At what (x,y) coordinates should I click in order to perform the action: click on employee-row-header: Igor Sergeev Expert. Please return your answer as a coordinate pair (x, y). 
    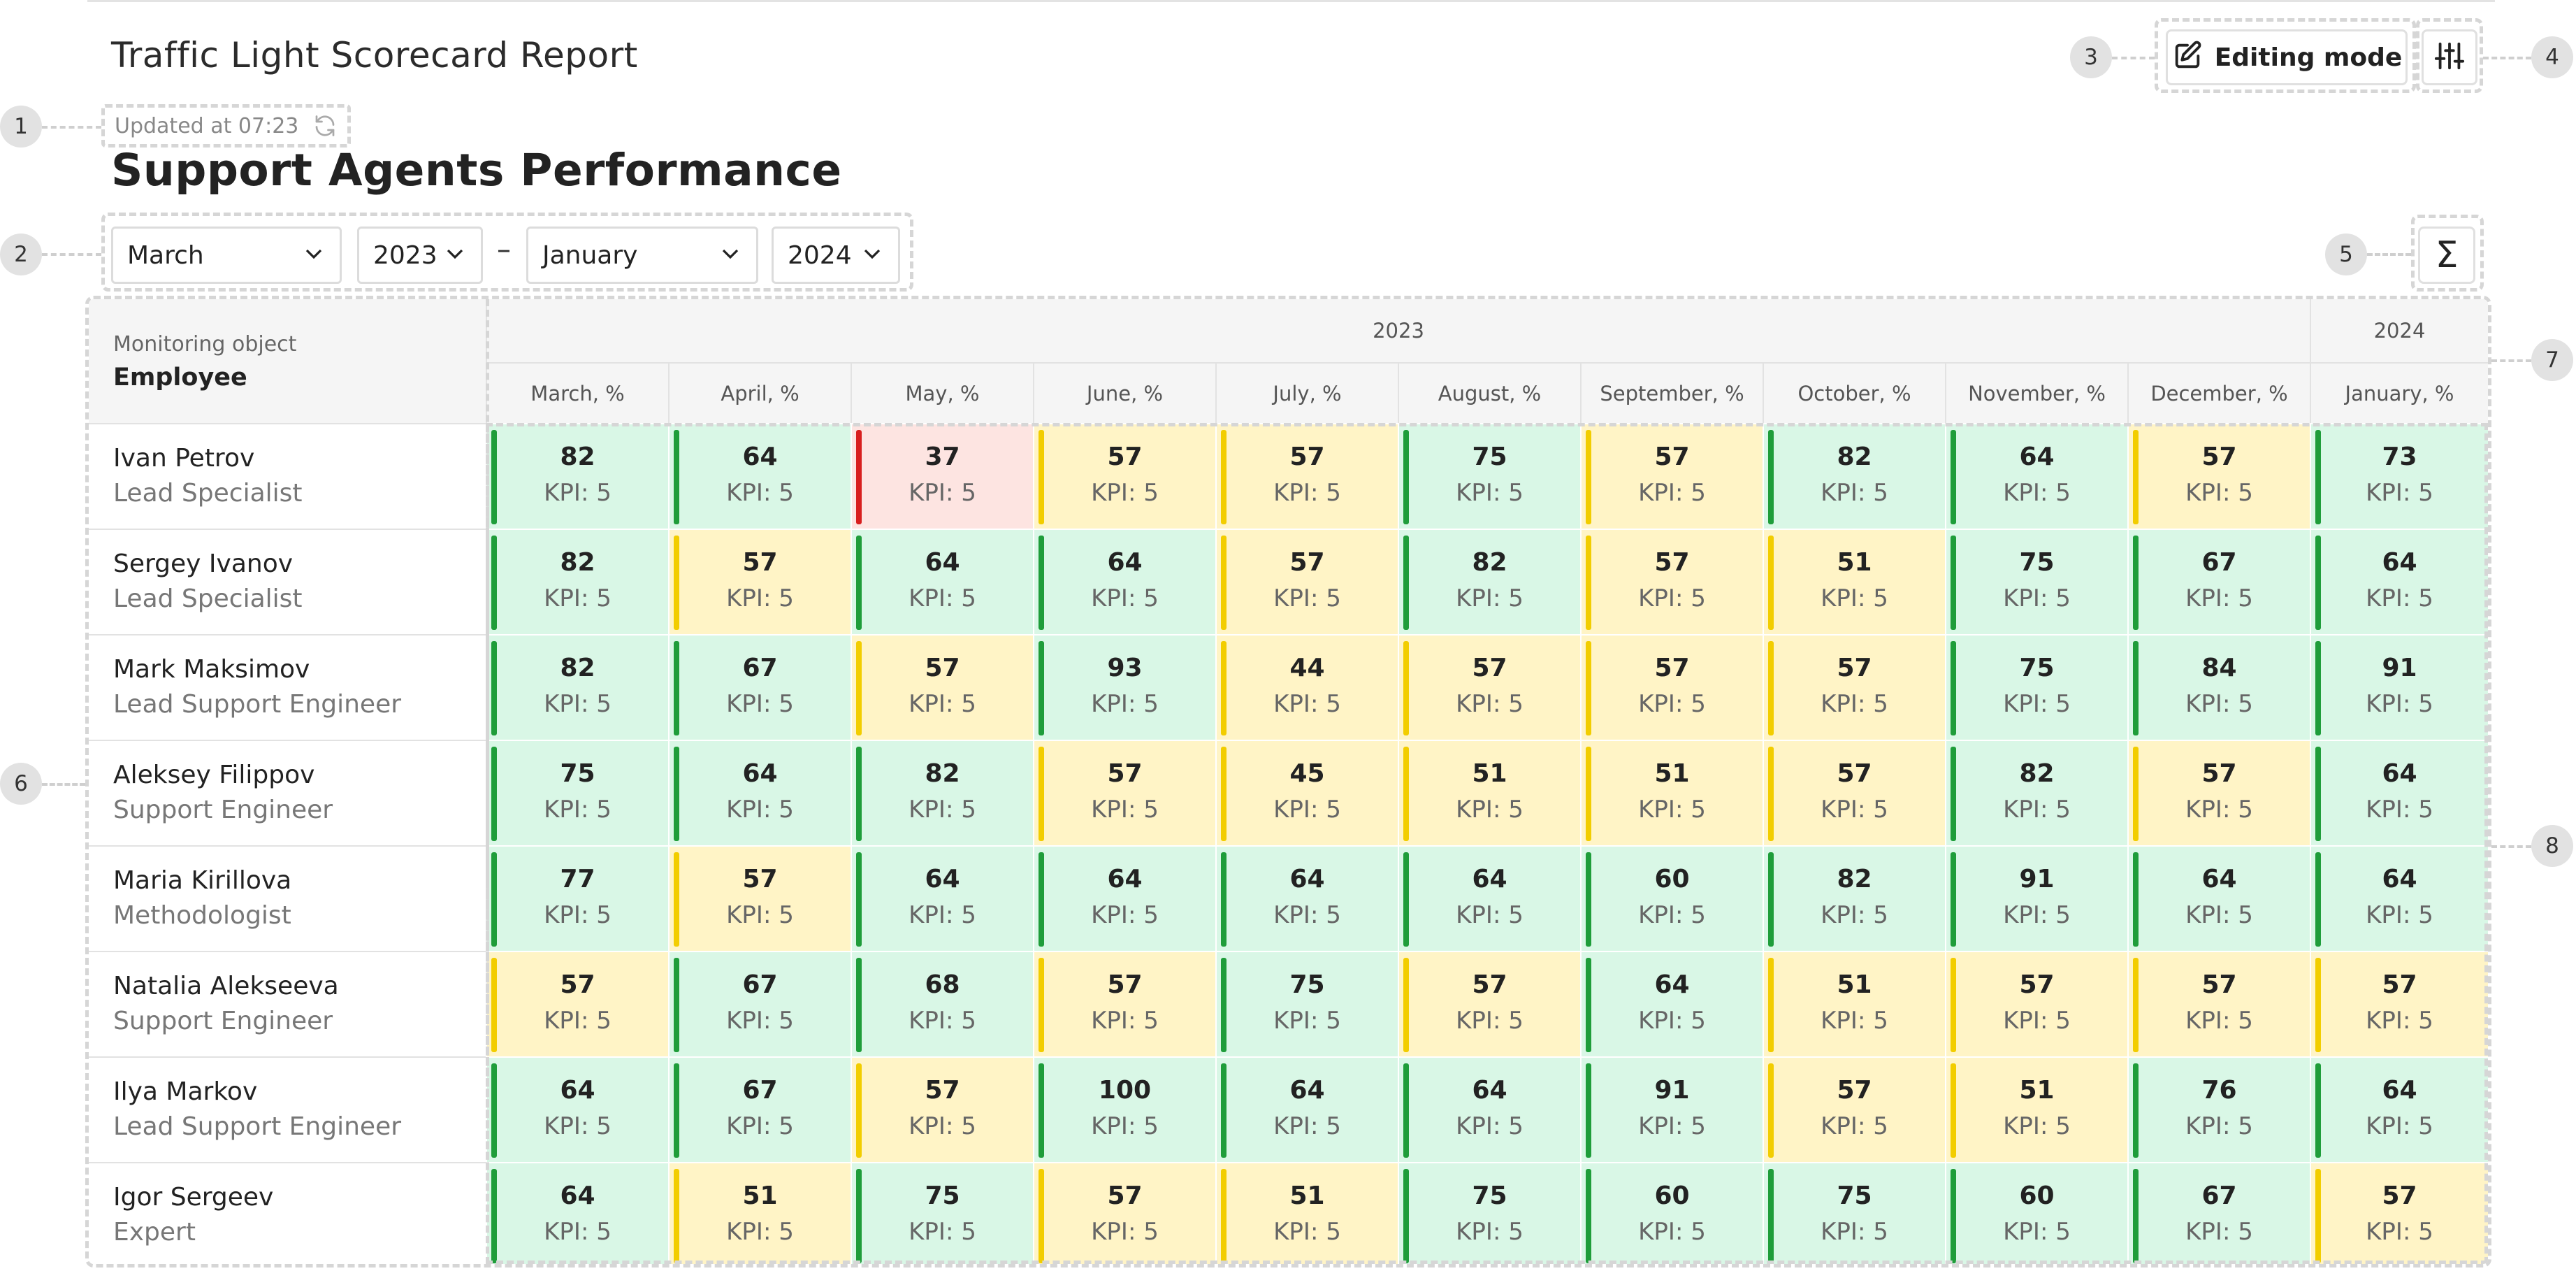
    Looking at the image, I should click on (287, 1213).